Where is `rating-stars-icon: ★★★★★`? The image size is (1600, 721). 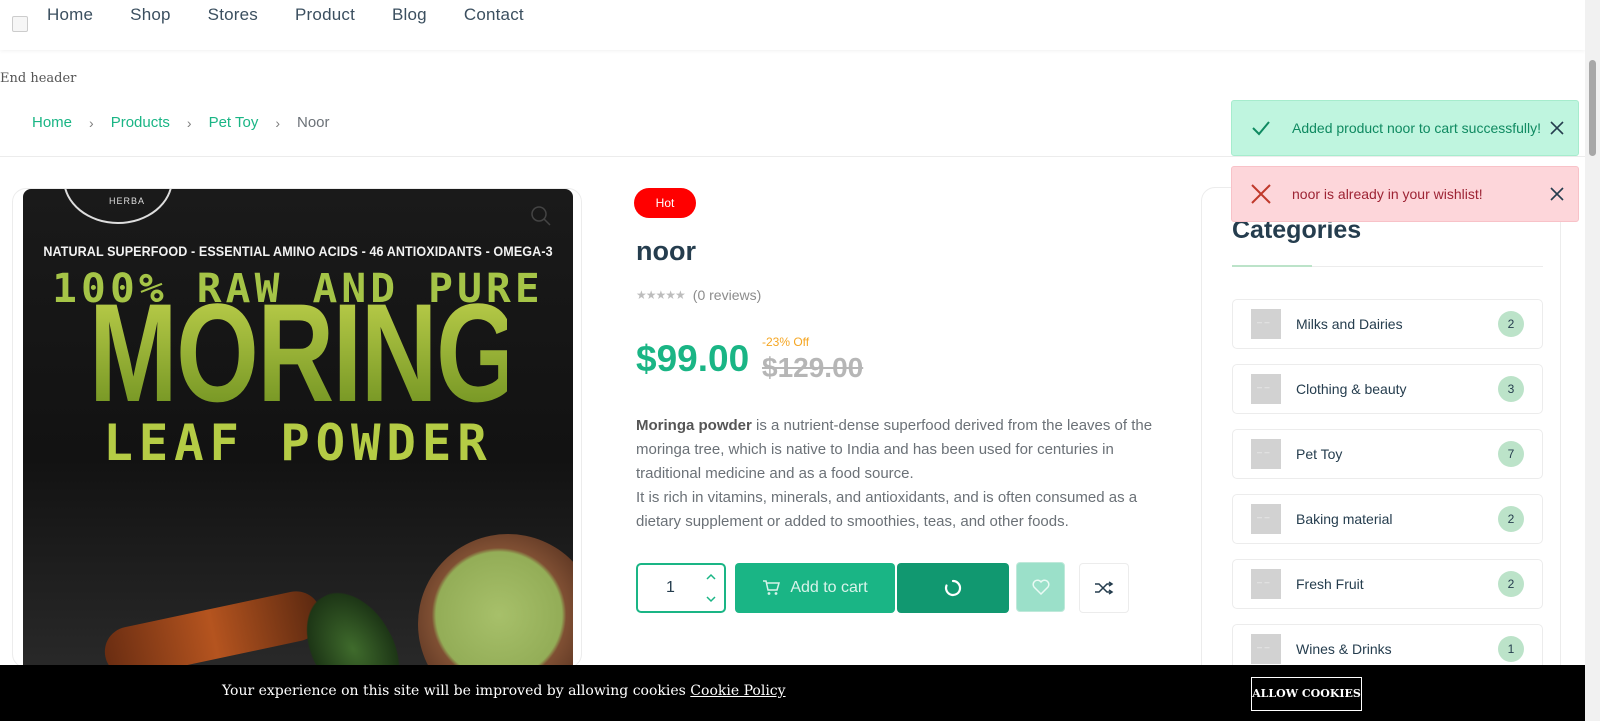
rating-stars-icon: ★★★★★ is located at coordinates (661, 295).